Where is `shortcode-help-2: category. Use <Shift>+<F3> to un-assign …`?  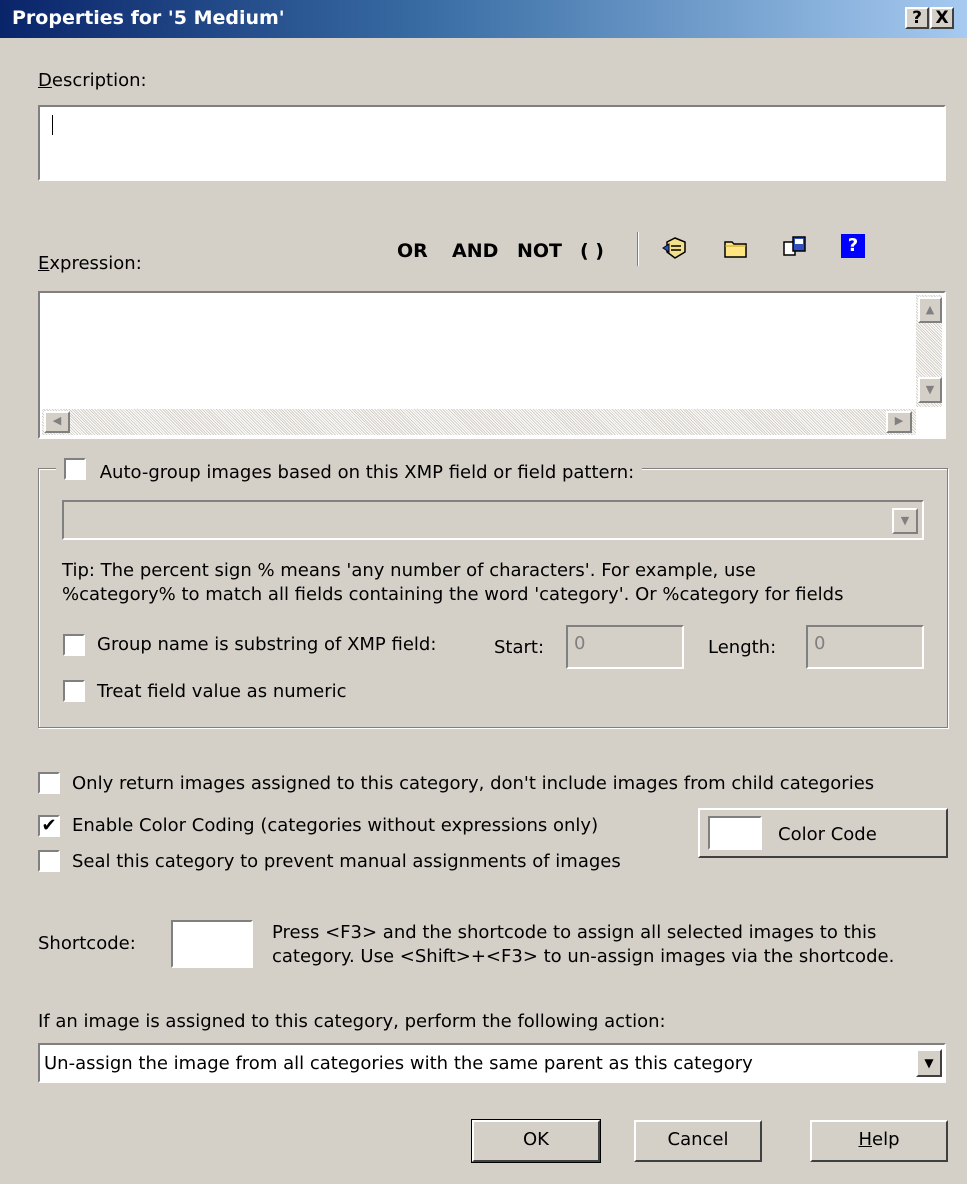
shortcode-help-2: category. Use <Shift>+<F3> to un-assign … is located at coordinates (583, 956).